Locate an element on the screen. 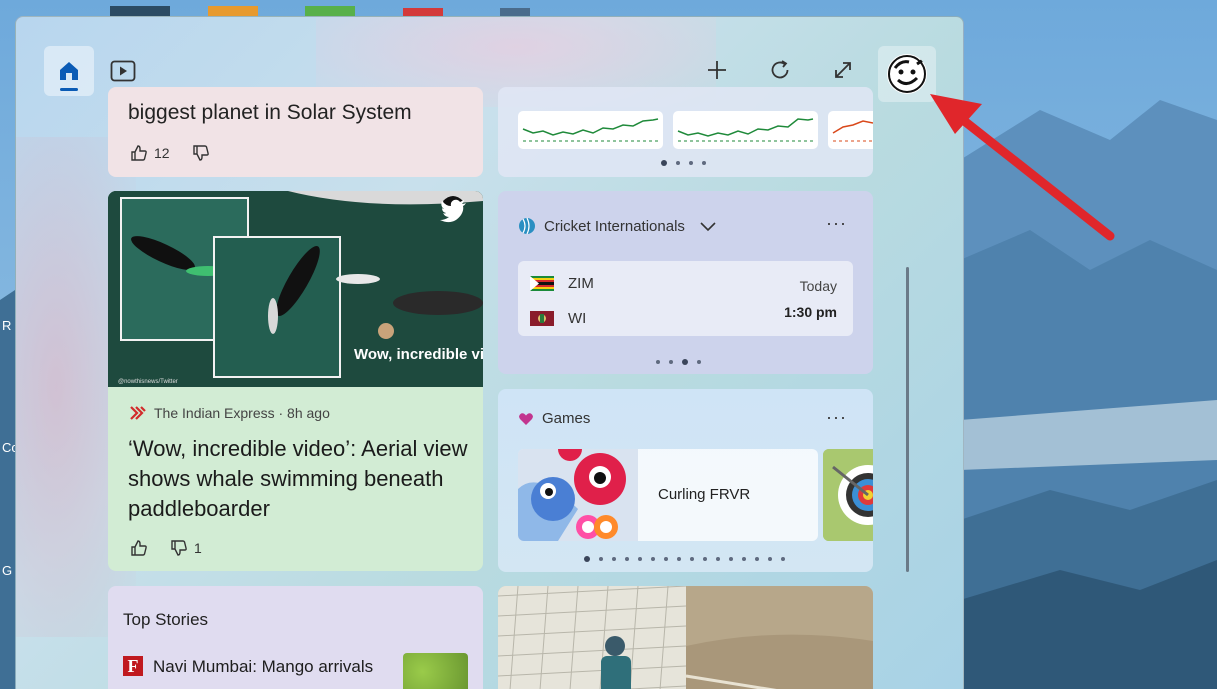  story-item: F Navi Mumbai: Mango arrivals is located at coordinates (260, 667).